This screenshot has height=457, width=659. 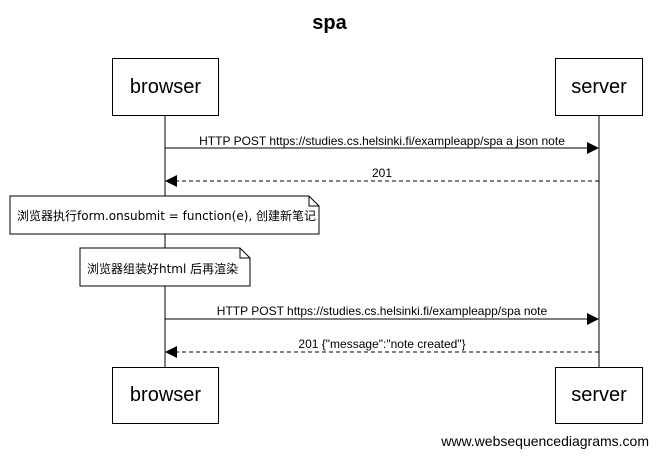 I want to click on watermark-link: www.websequencediagrams.com, so click(x=545, y=441).